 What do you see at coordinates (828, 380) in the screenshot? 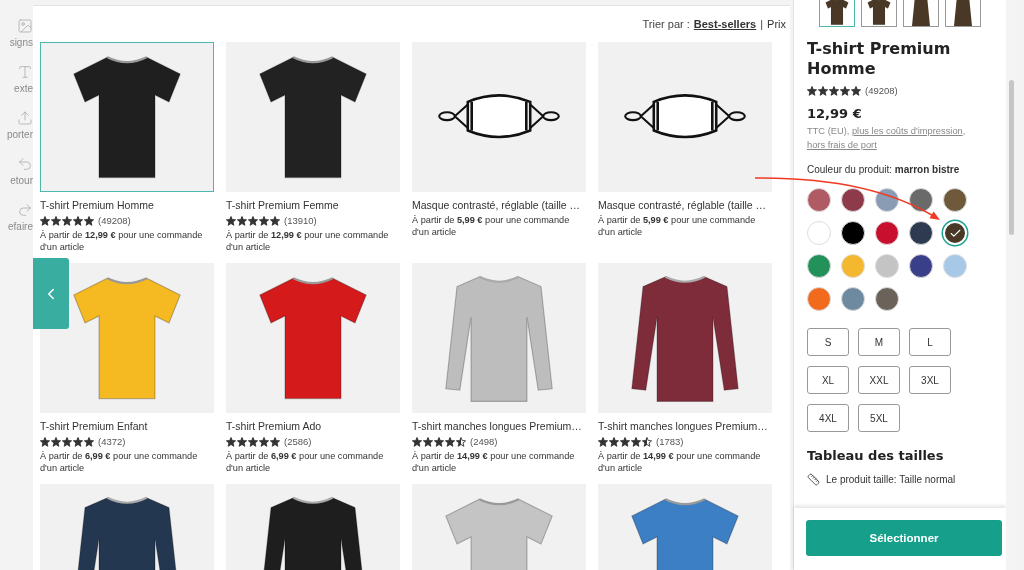
I see `size-button: XL` at bounding box center [828, 380].